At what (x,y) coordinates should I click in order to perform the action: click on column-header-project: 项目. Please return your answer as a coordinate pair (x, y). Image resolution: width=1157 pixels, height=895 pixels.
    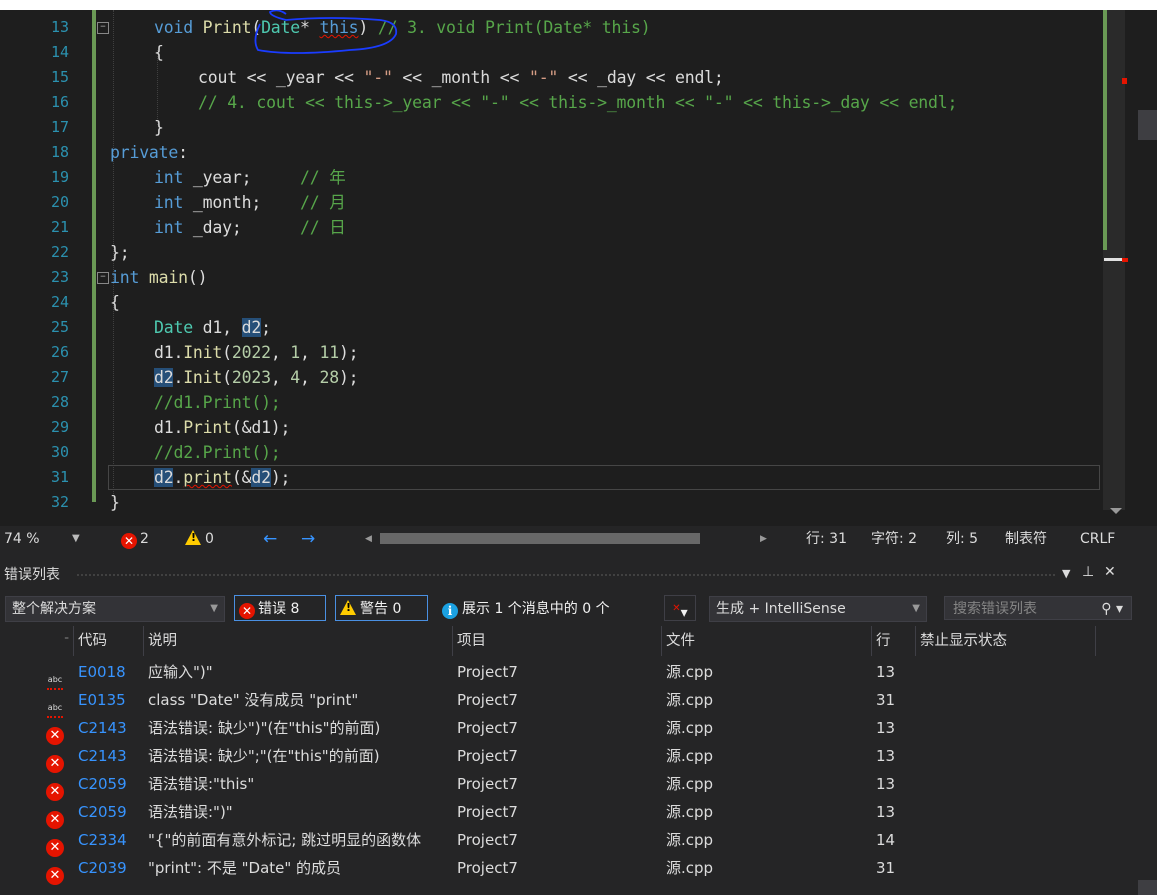
    Looking at the image, I should click on (557, 641).